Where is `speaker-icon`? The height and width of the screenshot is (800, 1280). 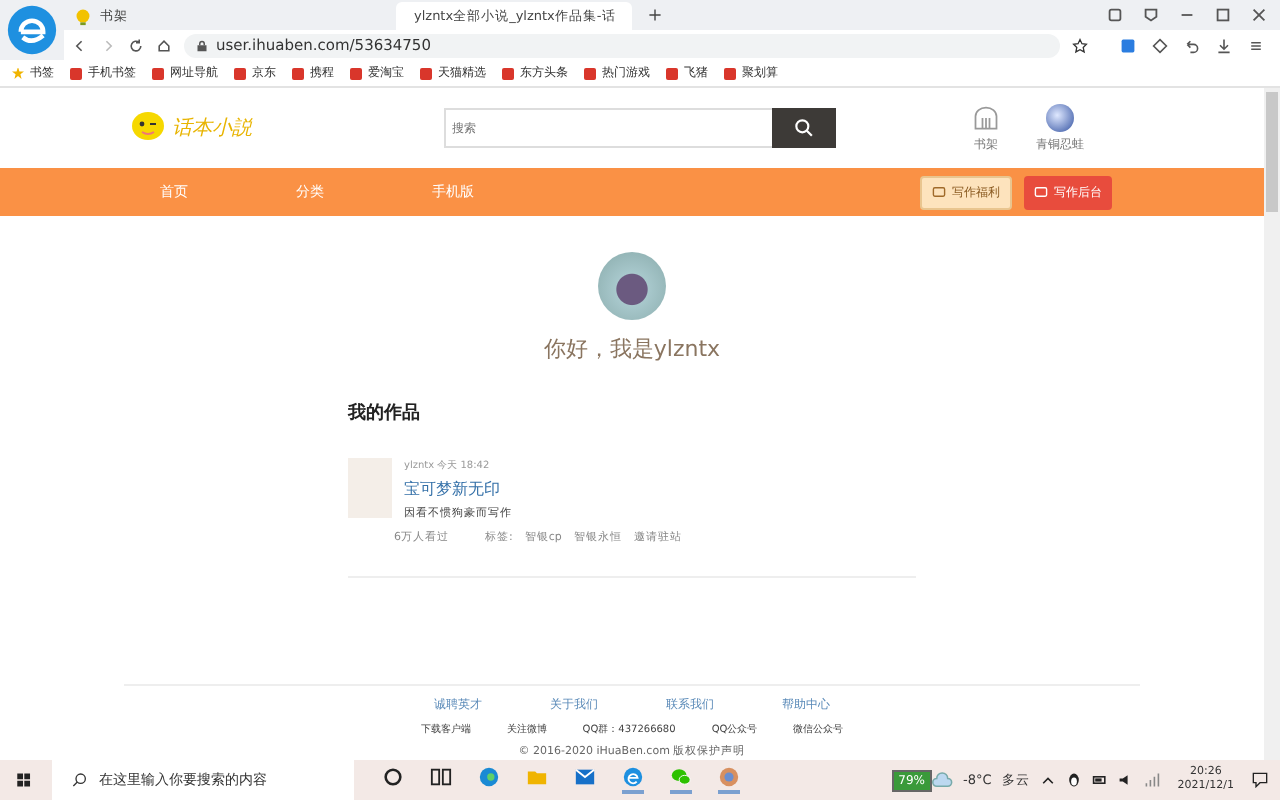 speaker-icon is located at coordinates (1125, 780).